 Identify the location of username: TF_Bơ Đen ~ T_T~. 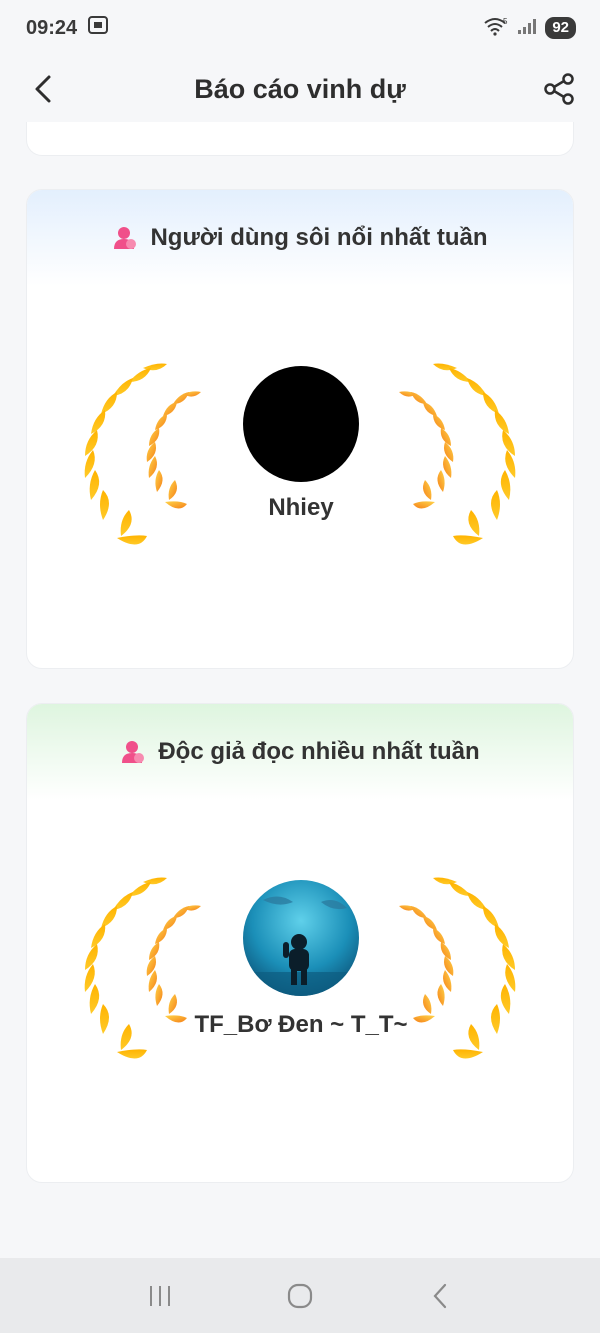
(301, 1024).